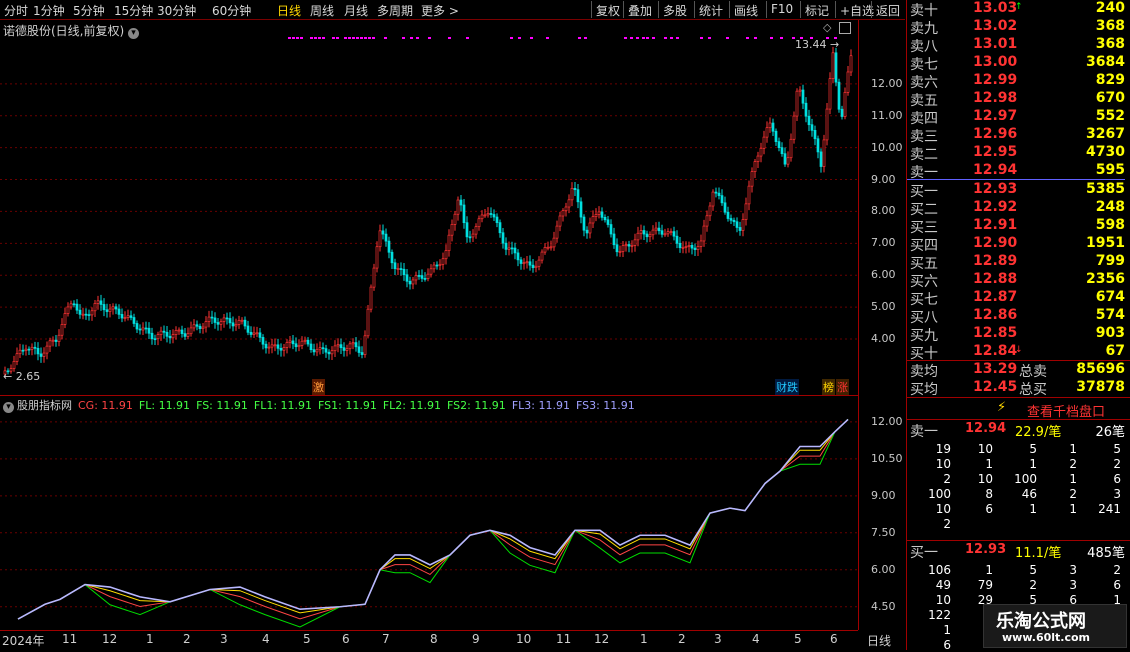  Describe the element at coordinates (857, 10) in the screenshot. I see `tool-button-7: +自选` at that location.